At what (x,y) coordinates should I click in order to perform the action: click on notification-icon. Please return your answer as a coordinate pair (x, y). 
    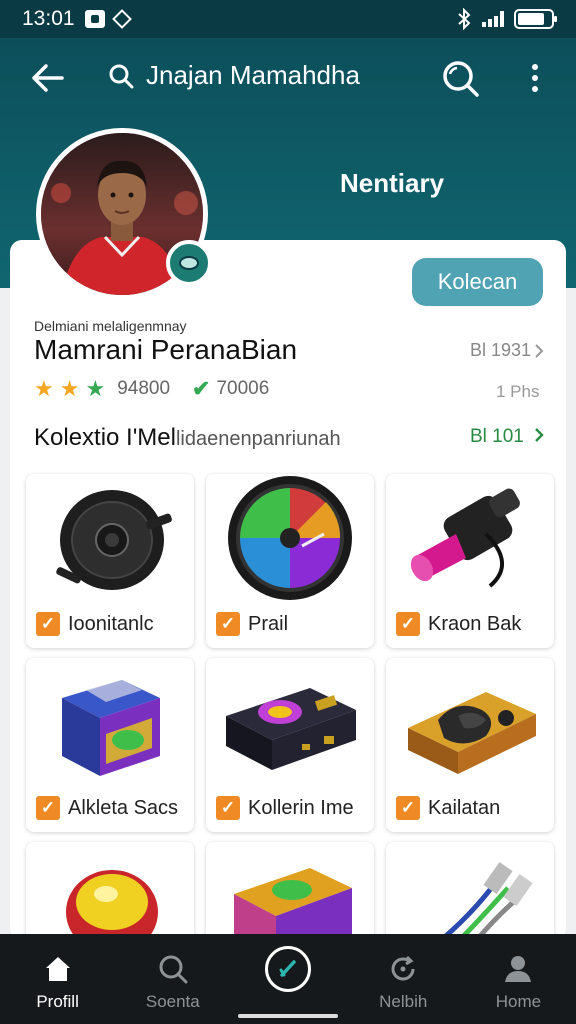
    Looking at the image, I should click on (94, 19).